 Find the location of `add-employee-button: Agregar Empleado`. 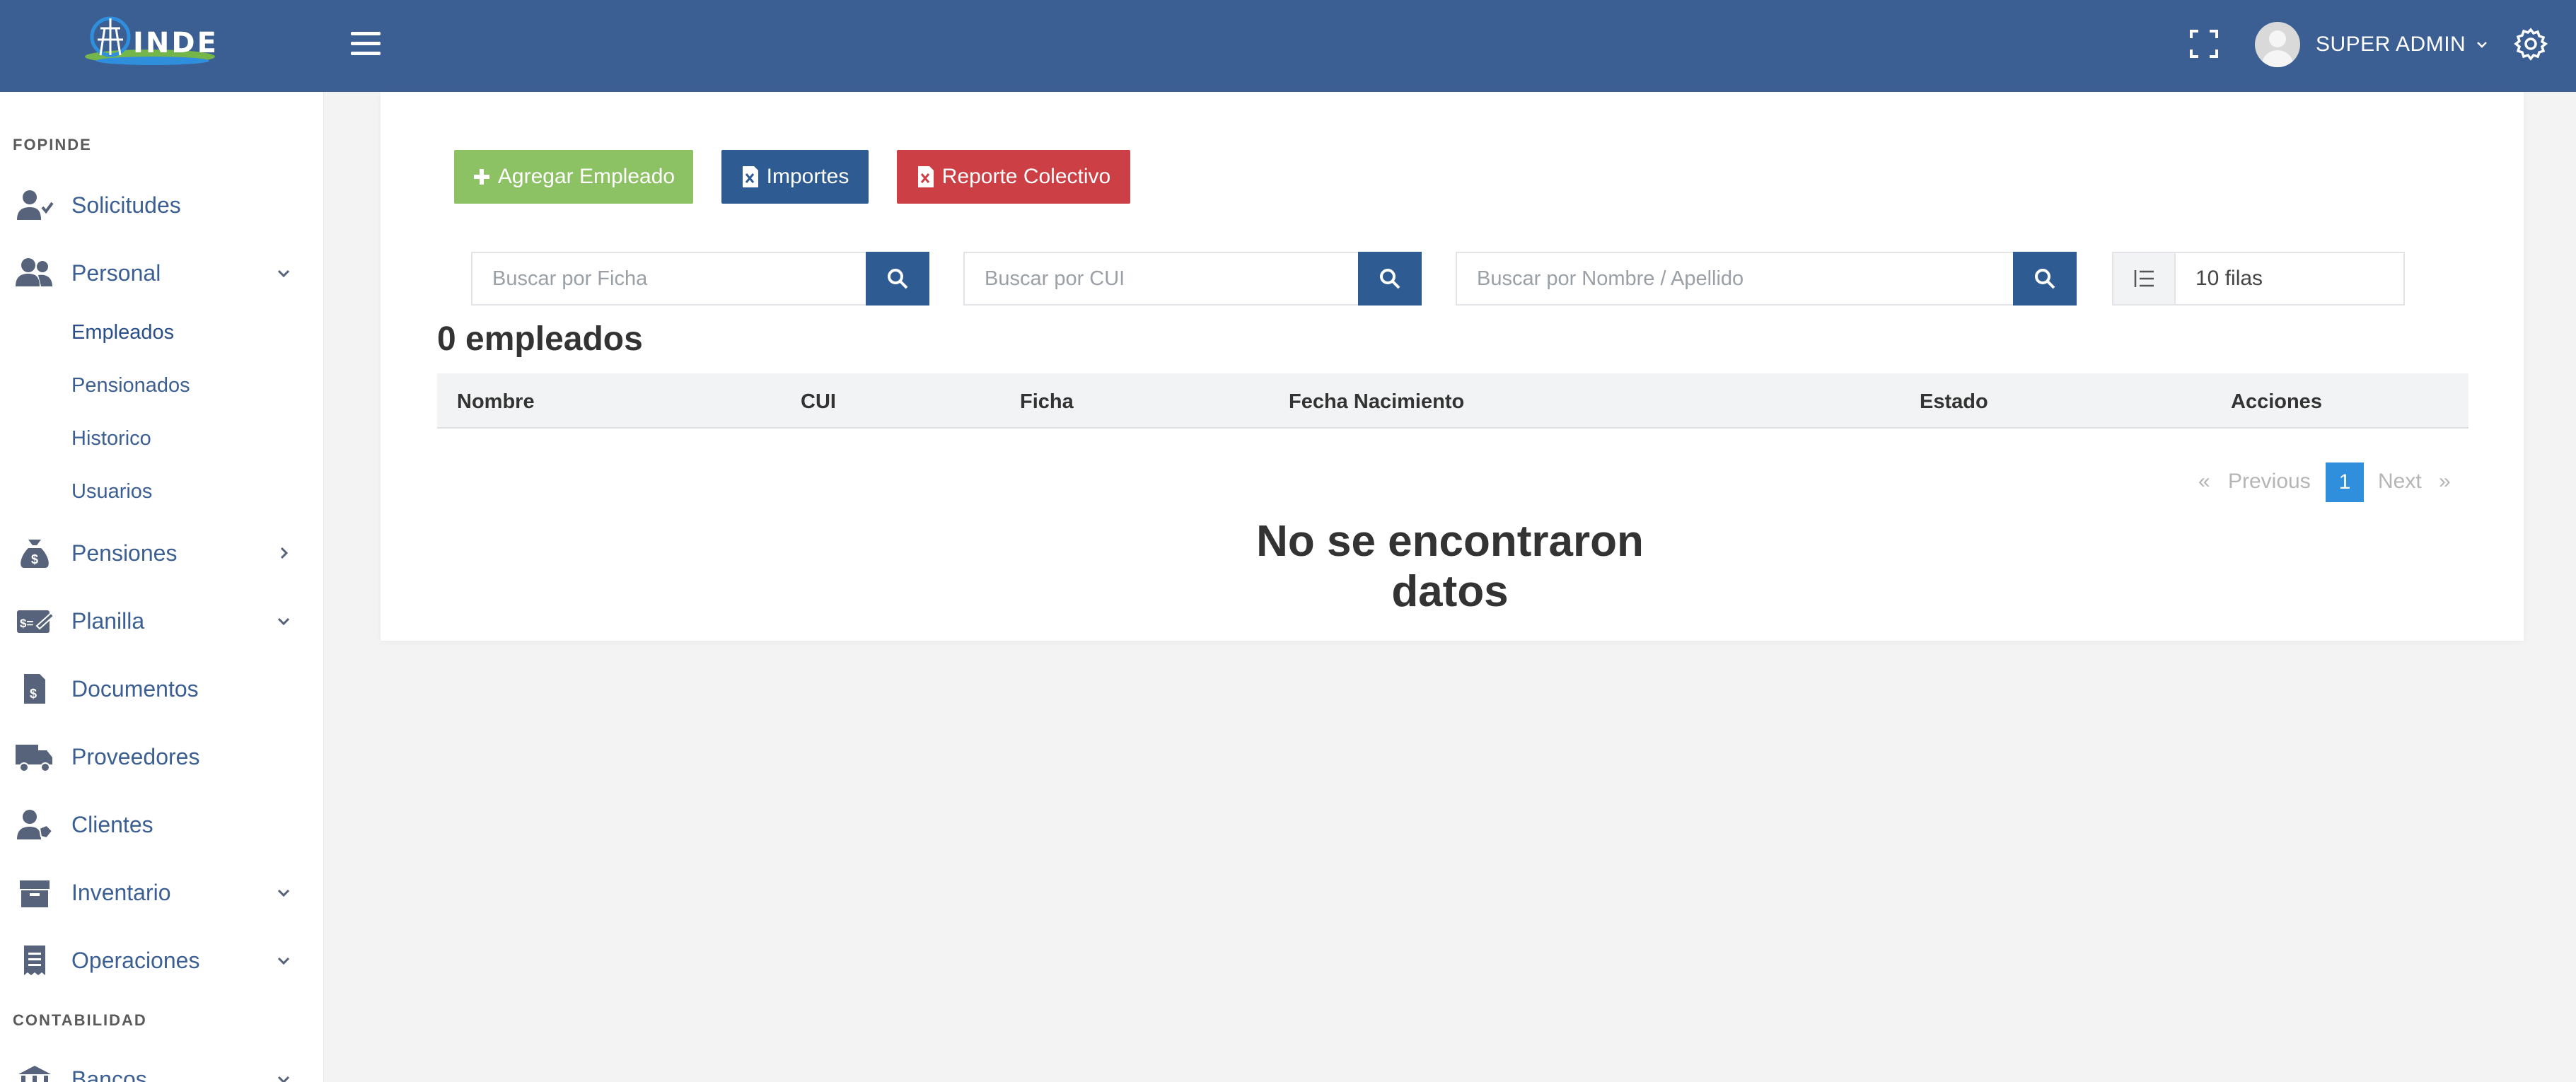

add-employee-button: Agregar Empleado is located at coordinates (573, 177).